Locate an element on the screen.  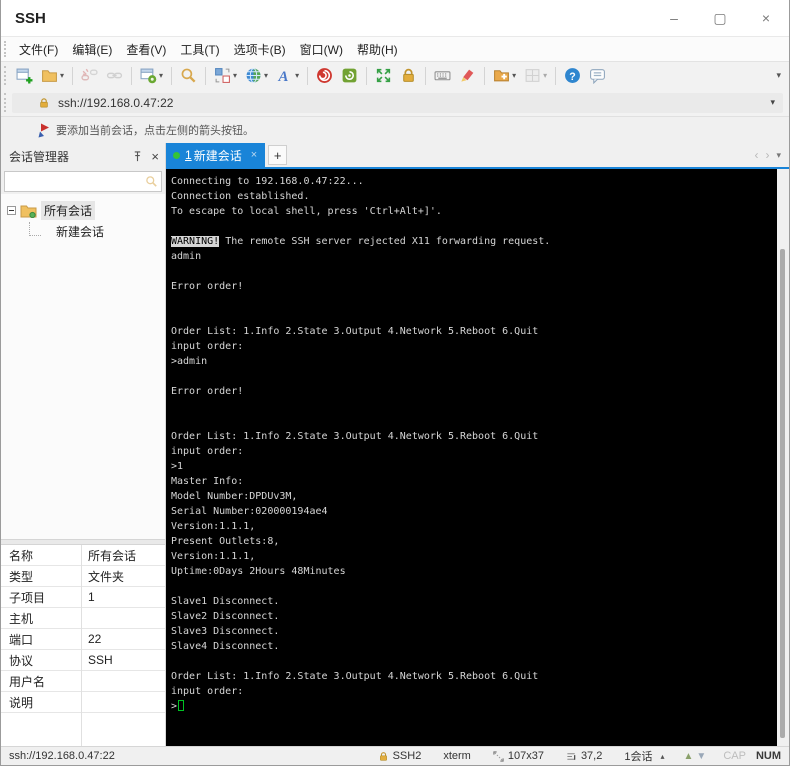
addressbar: ssh://192.168.0.47:22 ▾ is located at coordinates (395, 102).